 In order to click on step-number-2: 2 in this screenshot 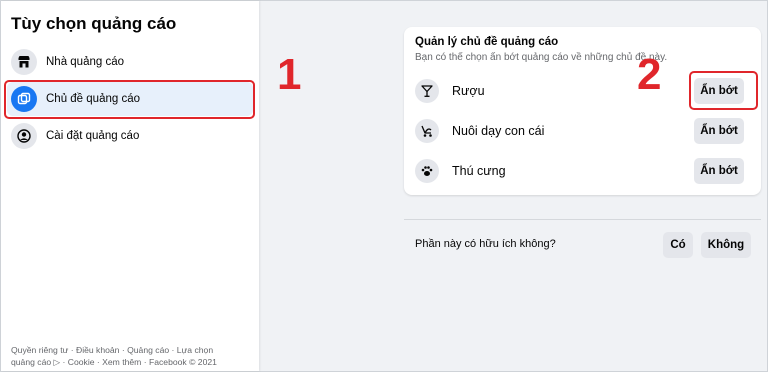, I will do `click(649, 74)`.